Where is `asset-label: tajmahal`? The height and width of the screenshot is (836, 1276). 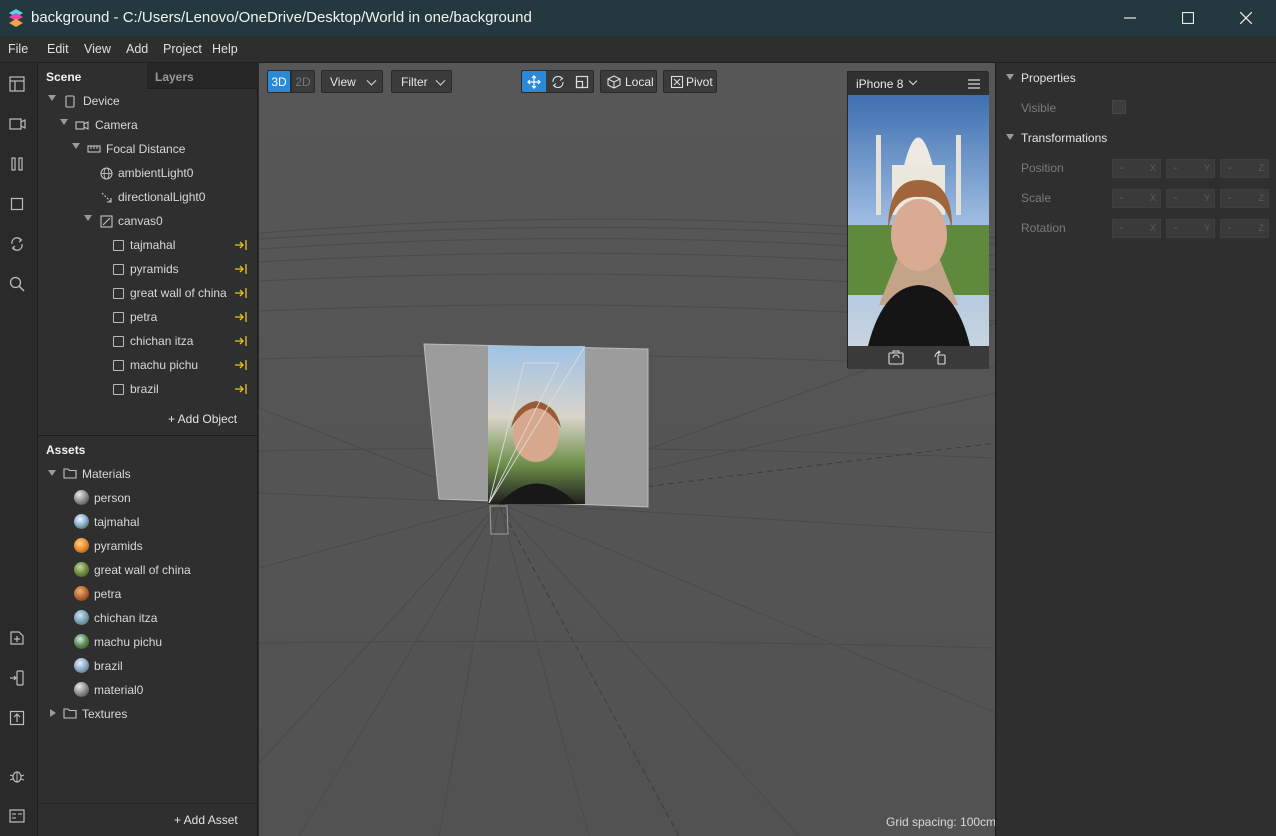 asset-label: tajmahal is located at coordinates (117, 522).